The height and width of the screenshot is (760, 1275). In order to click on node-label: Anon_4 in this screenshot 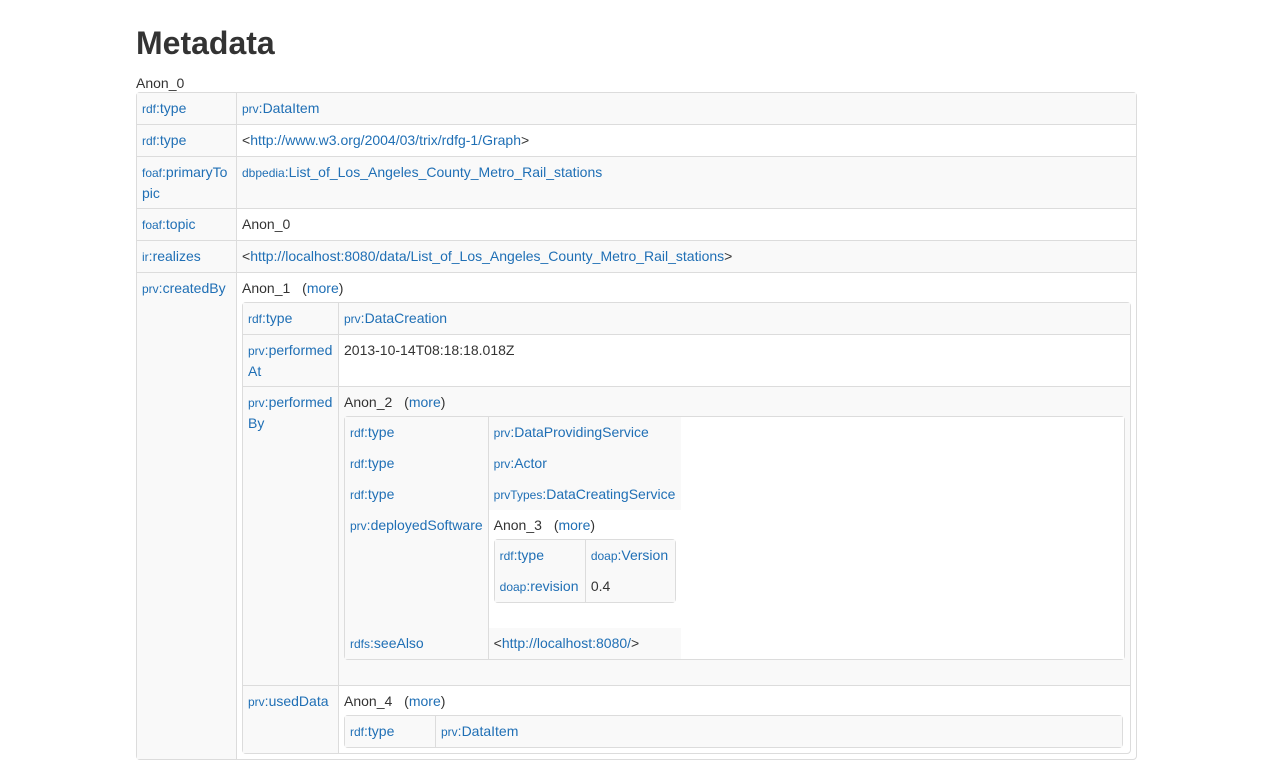, I will do `click(368, 701)`.